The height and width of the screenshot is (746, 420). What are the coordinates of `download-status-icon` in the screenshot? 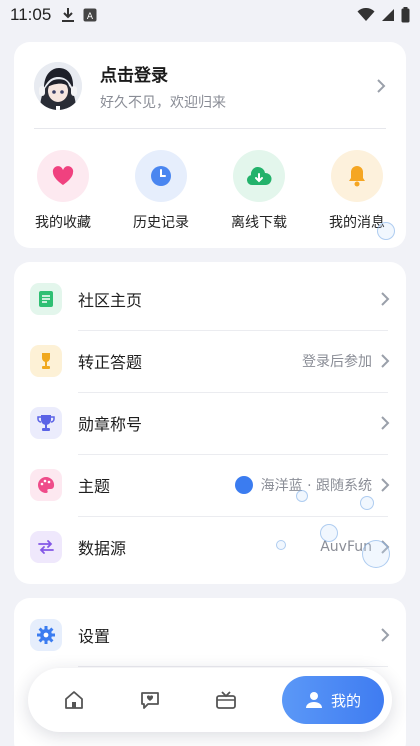 It's located at (68, 15).